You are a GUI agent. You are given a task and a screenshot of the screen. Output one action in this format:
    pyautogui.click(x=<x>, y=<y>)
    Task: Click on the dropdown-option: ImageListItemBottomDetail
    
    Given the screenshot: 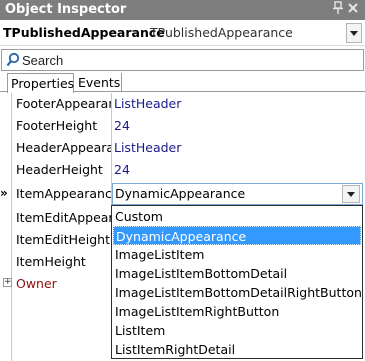 What is the action you would take?
    pyautogui.click(x=237, y=273)
    